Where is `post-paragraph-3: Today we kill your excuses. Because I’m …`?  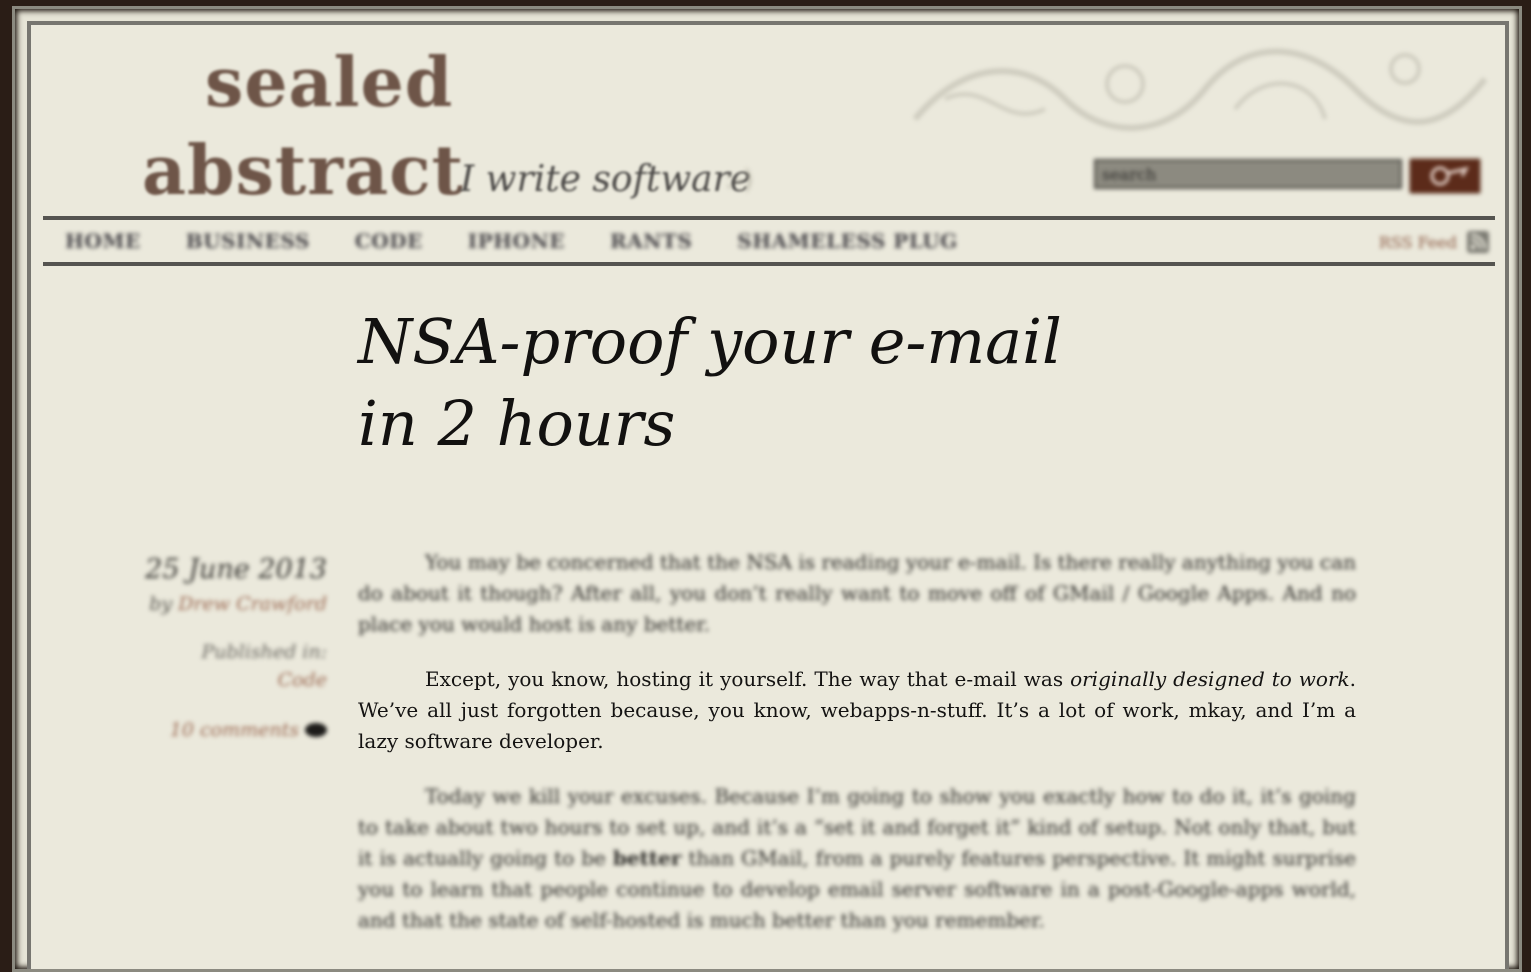 post-paragraph-3: Today we kill your excuses. Because I’m … is located at coordinates (857, 858).